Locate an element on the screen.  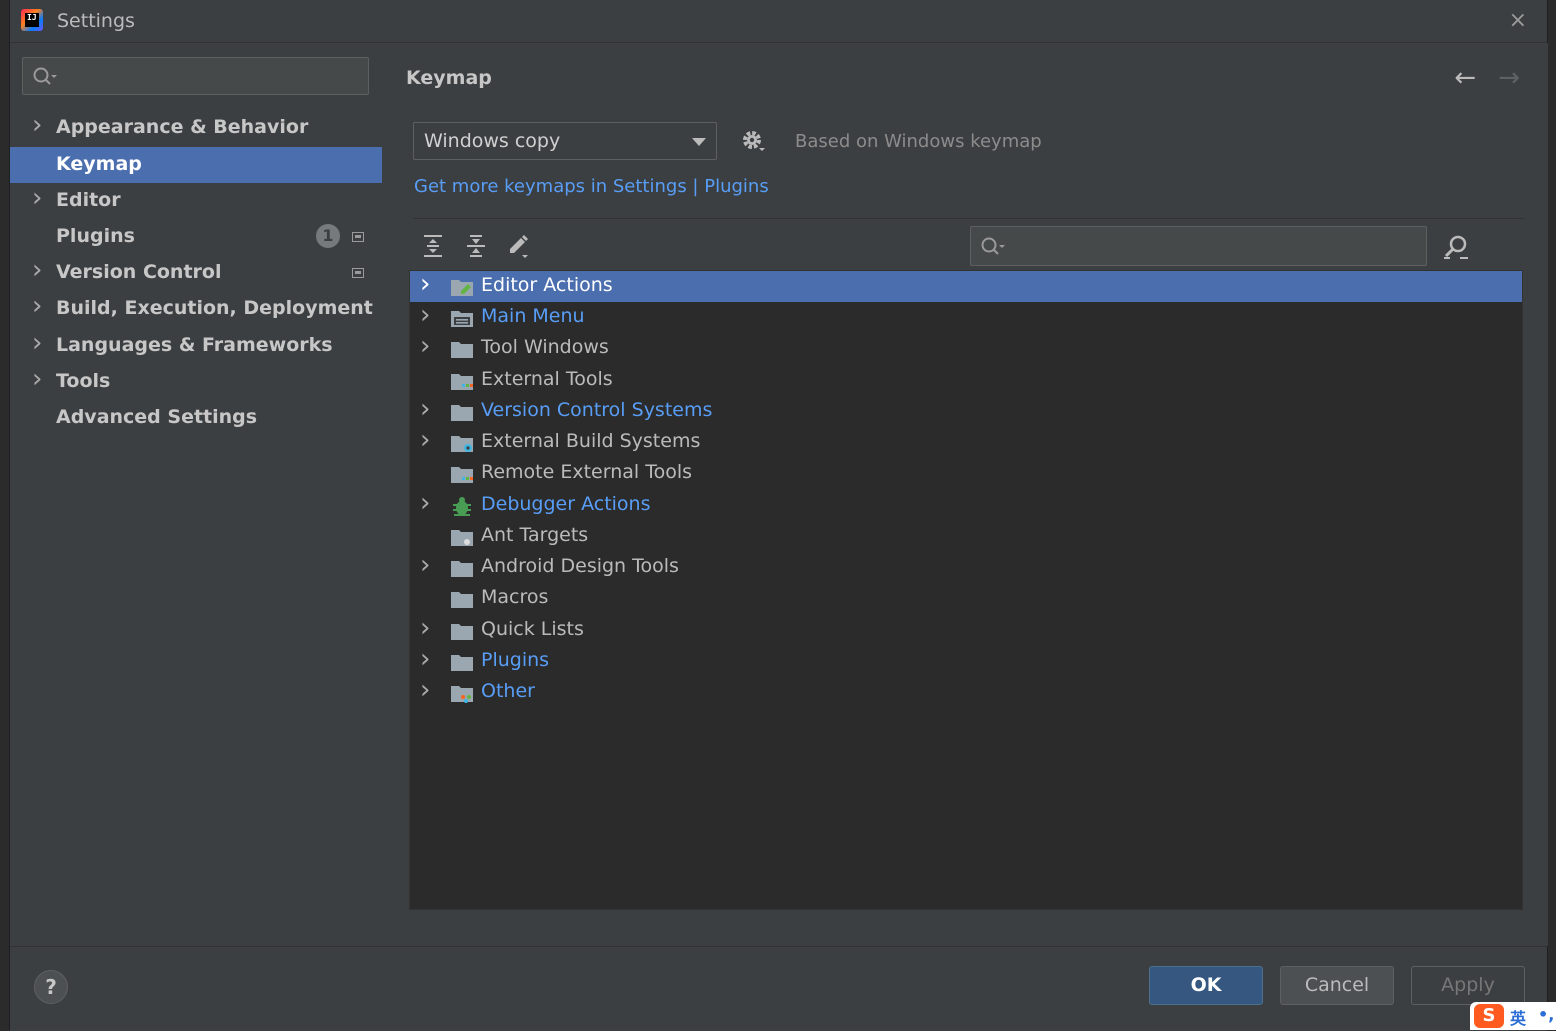
help-button: ? is located at coordinates (51, 987).